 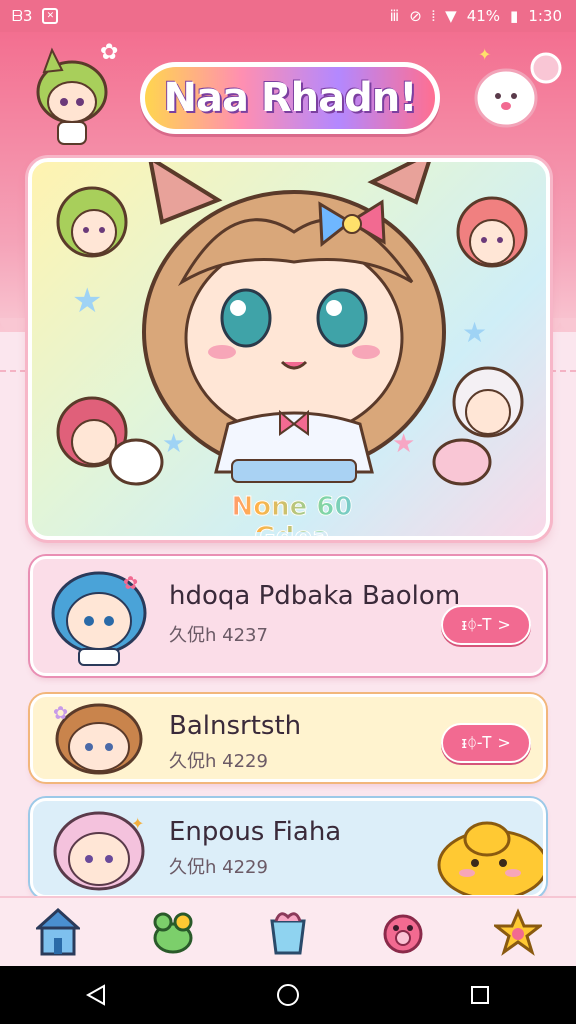 I want to click on alarm-icon: ⊘, so click(x=415, y=16).